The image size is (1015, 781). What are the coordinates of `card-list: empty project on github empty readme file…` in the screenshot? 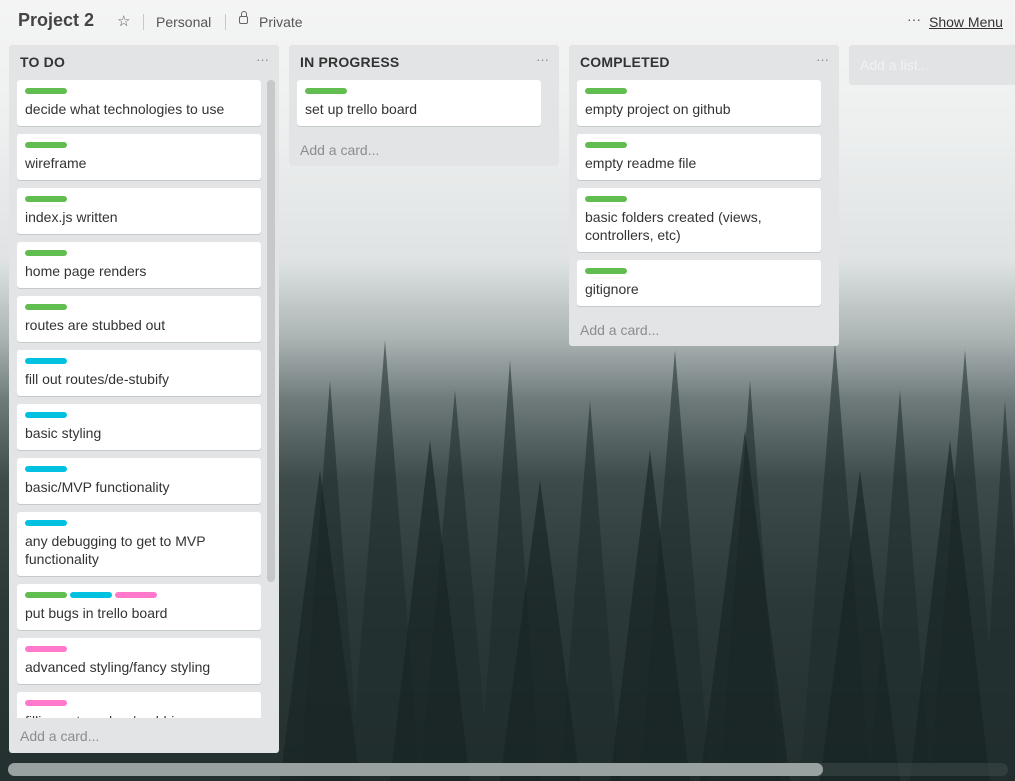 It's located at (708, 200).